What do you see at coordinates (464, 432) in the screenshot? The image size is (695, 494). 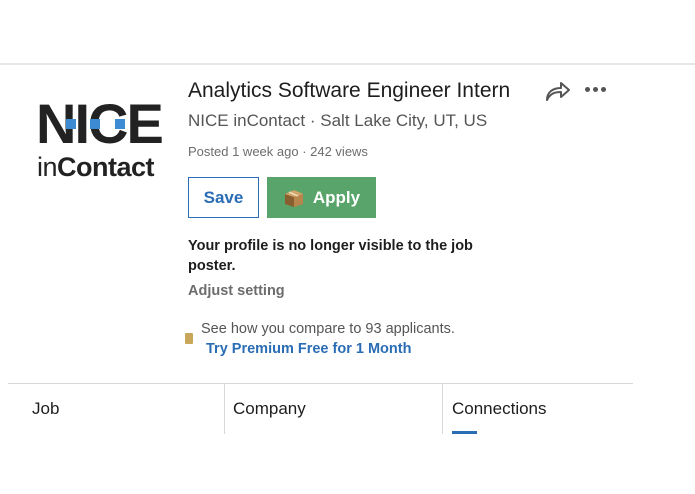 I see `active-tab-indicator` at bounding box center [464, 432].